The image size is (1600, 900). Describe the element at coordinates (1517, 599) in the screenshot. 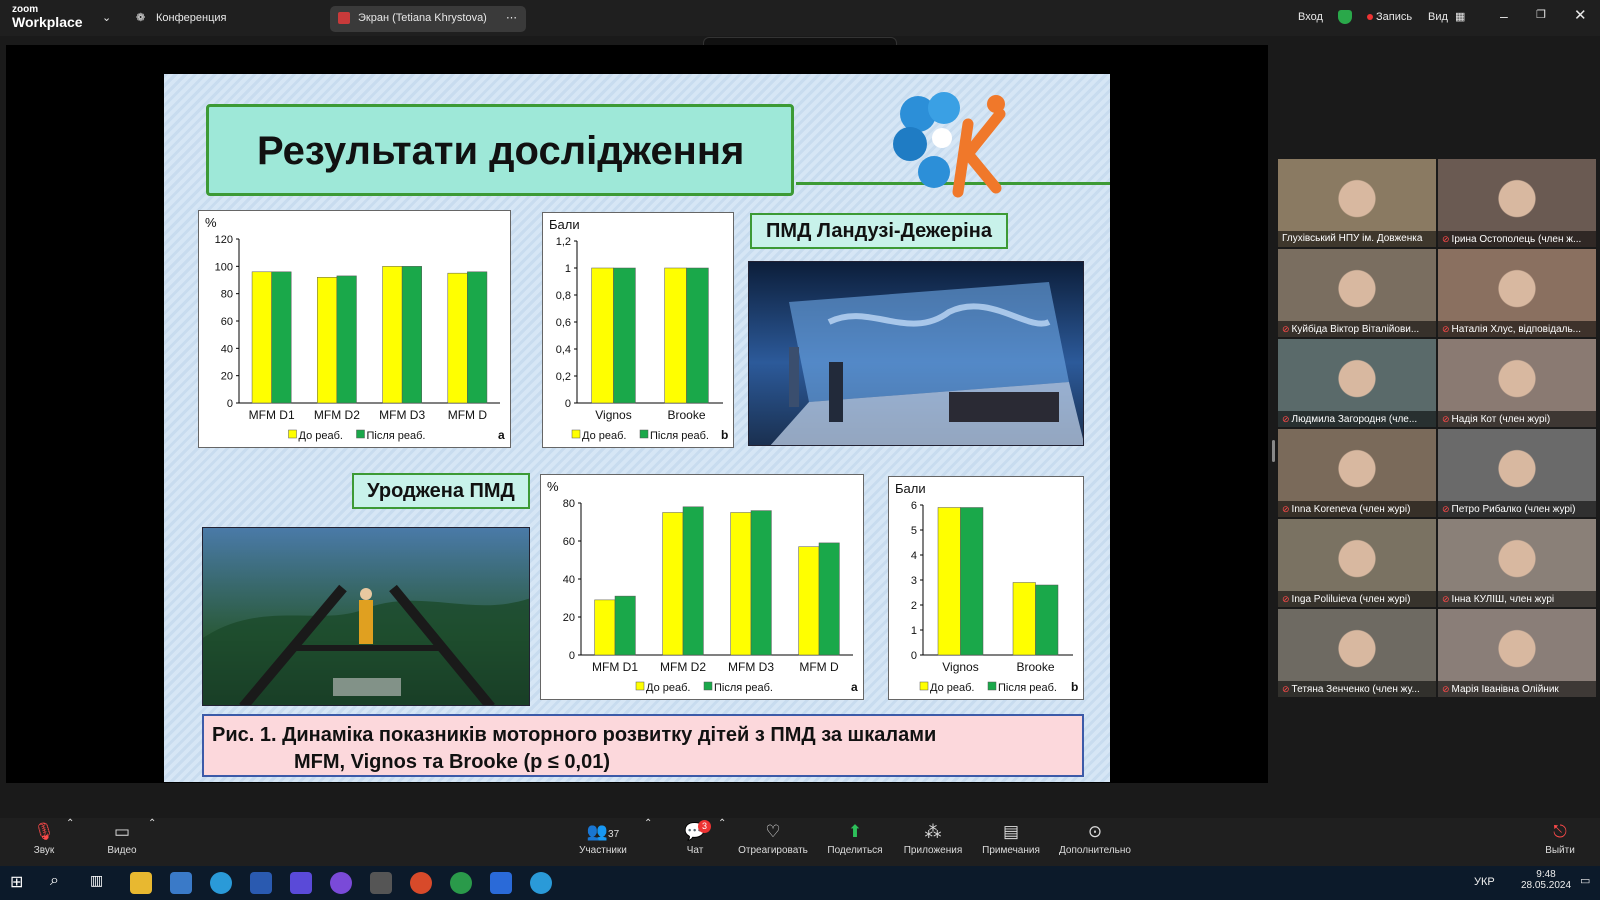

I see `participant-name: ⊘ Інна КУЛІШ, член журі` at that location.